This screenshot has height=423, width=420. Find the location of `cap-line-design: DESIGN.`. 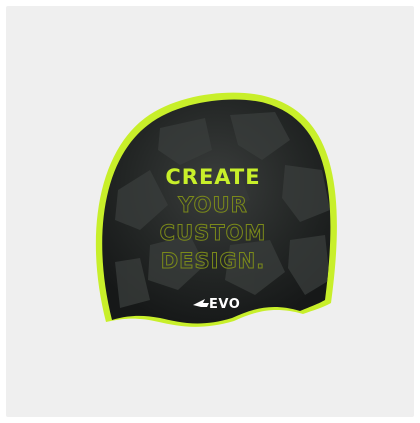

cap-line-design: DESIGN. is located at coordinates (213, 261).